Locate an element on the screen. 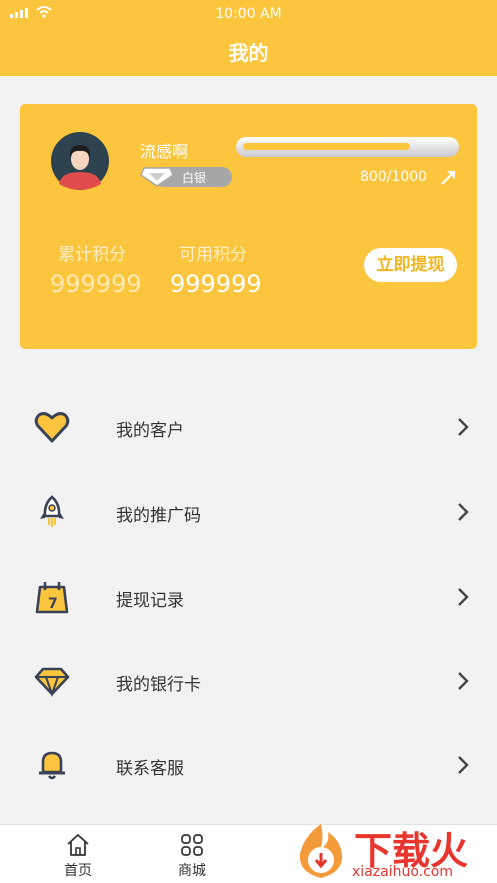  progress-text: 800/1000 is located at coordinates (394, 177).